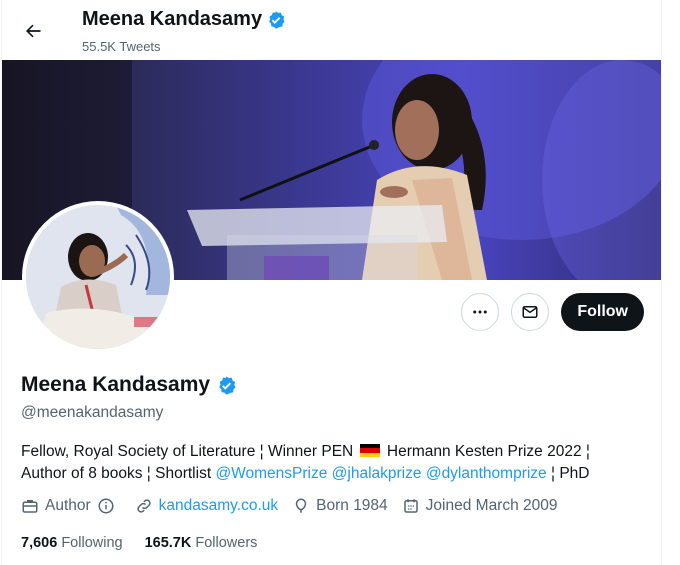  I want to click on avatar-photo, so click(98, 277).